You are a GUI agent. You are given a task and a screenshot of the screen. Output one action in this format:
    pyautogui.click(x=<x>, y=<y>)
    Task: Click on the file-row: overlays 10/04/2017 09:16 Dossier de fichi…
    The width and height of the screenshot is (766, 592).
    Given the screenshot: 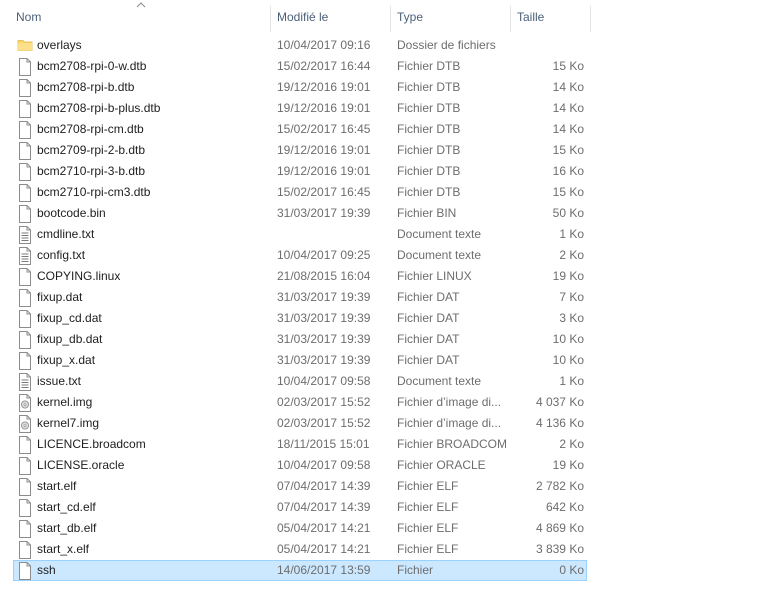 What is the action you would take?
    pyautogui.click(x=300, y=45)
    